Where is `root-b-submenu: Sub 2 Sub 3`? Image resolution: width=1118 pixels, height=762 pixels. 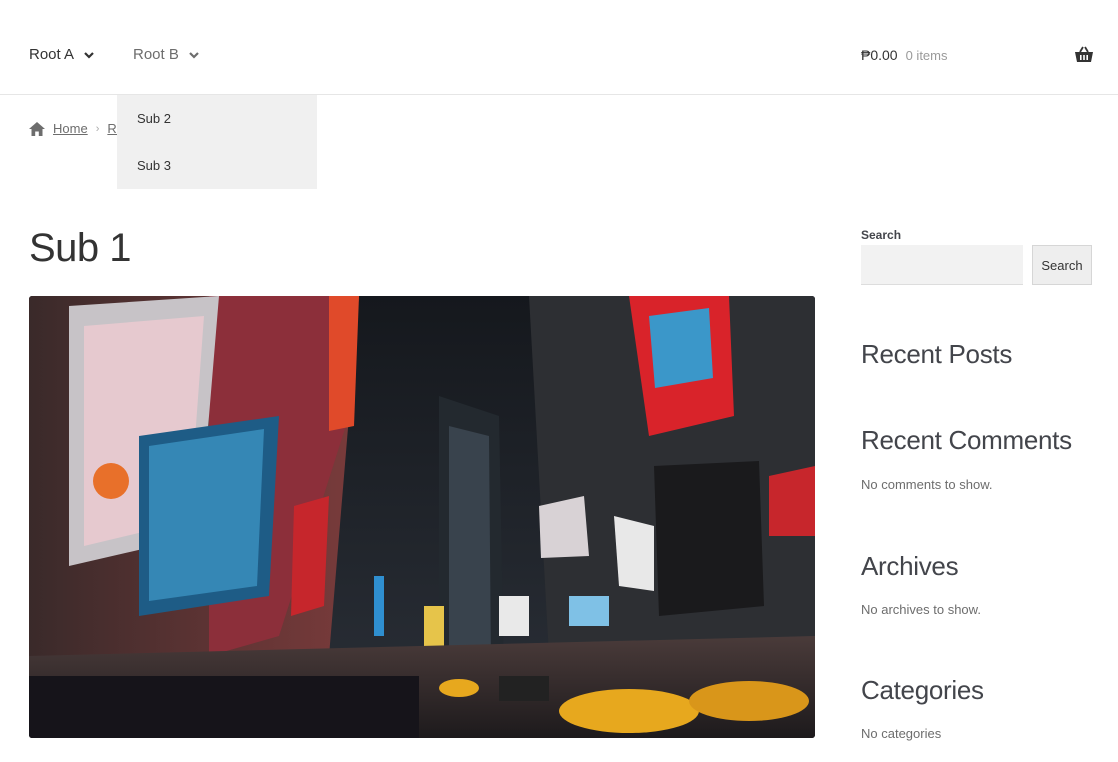
root-b-submenu: Sub 2 Sub 3 is located at coordinates (217, 142).